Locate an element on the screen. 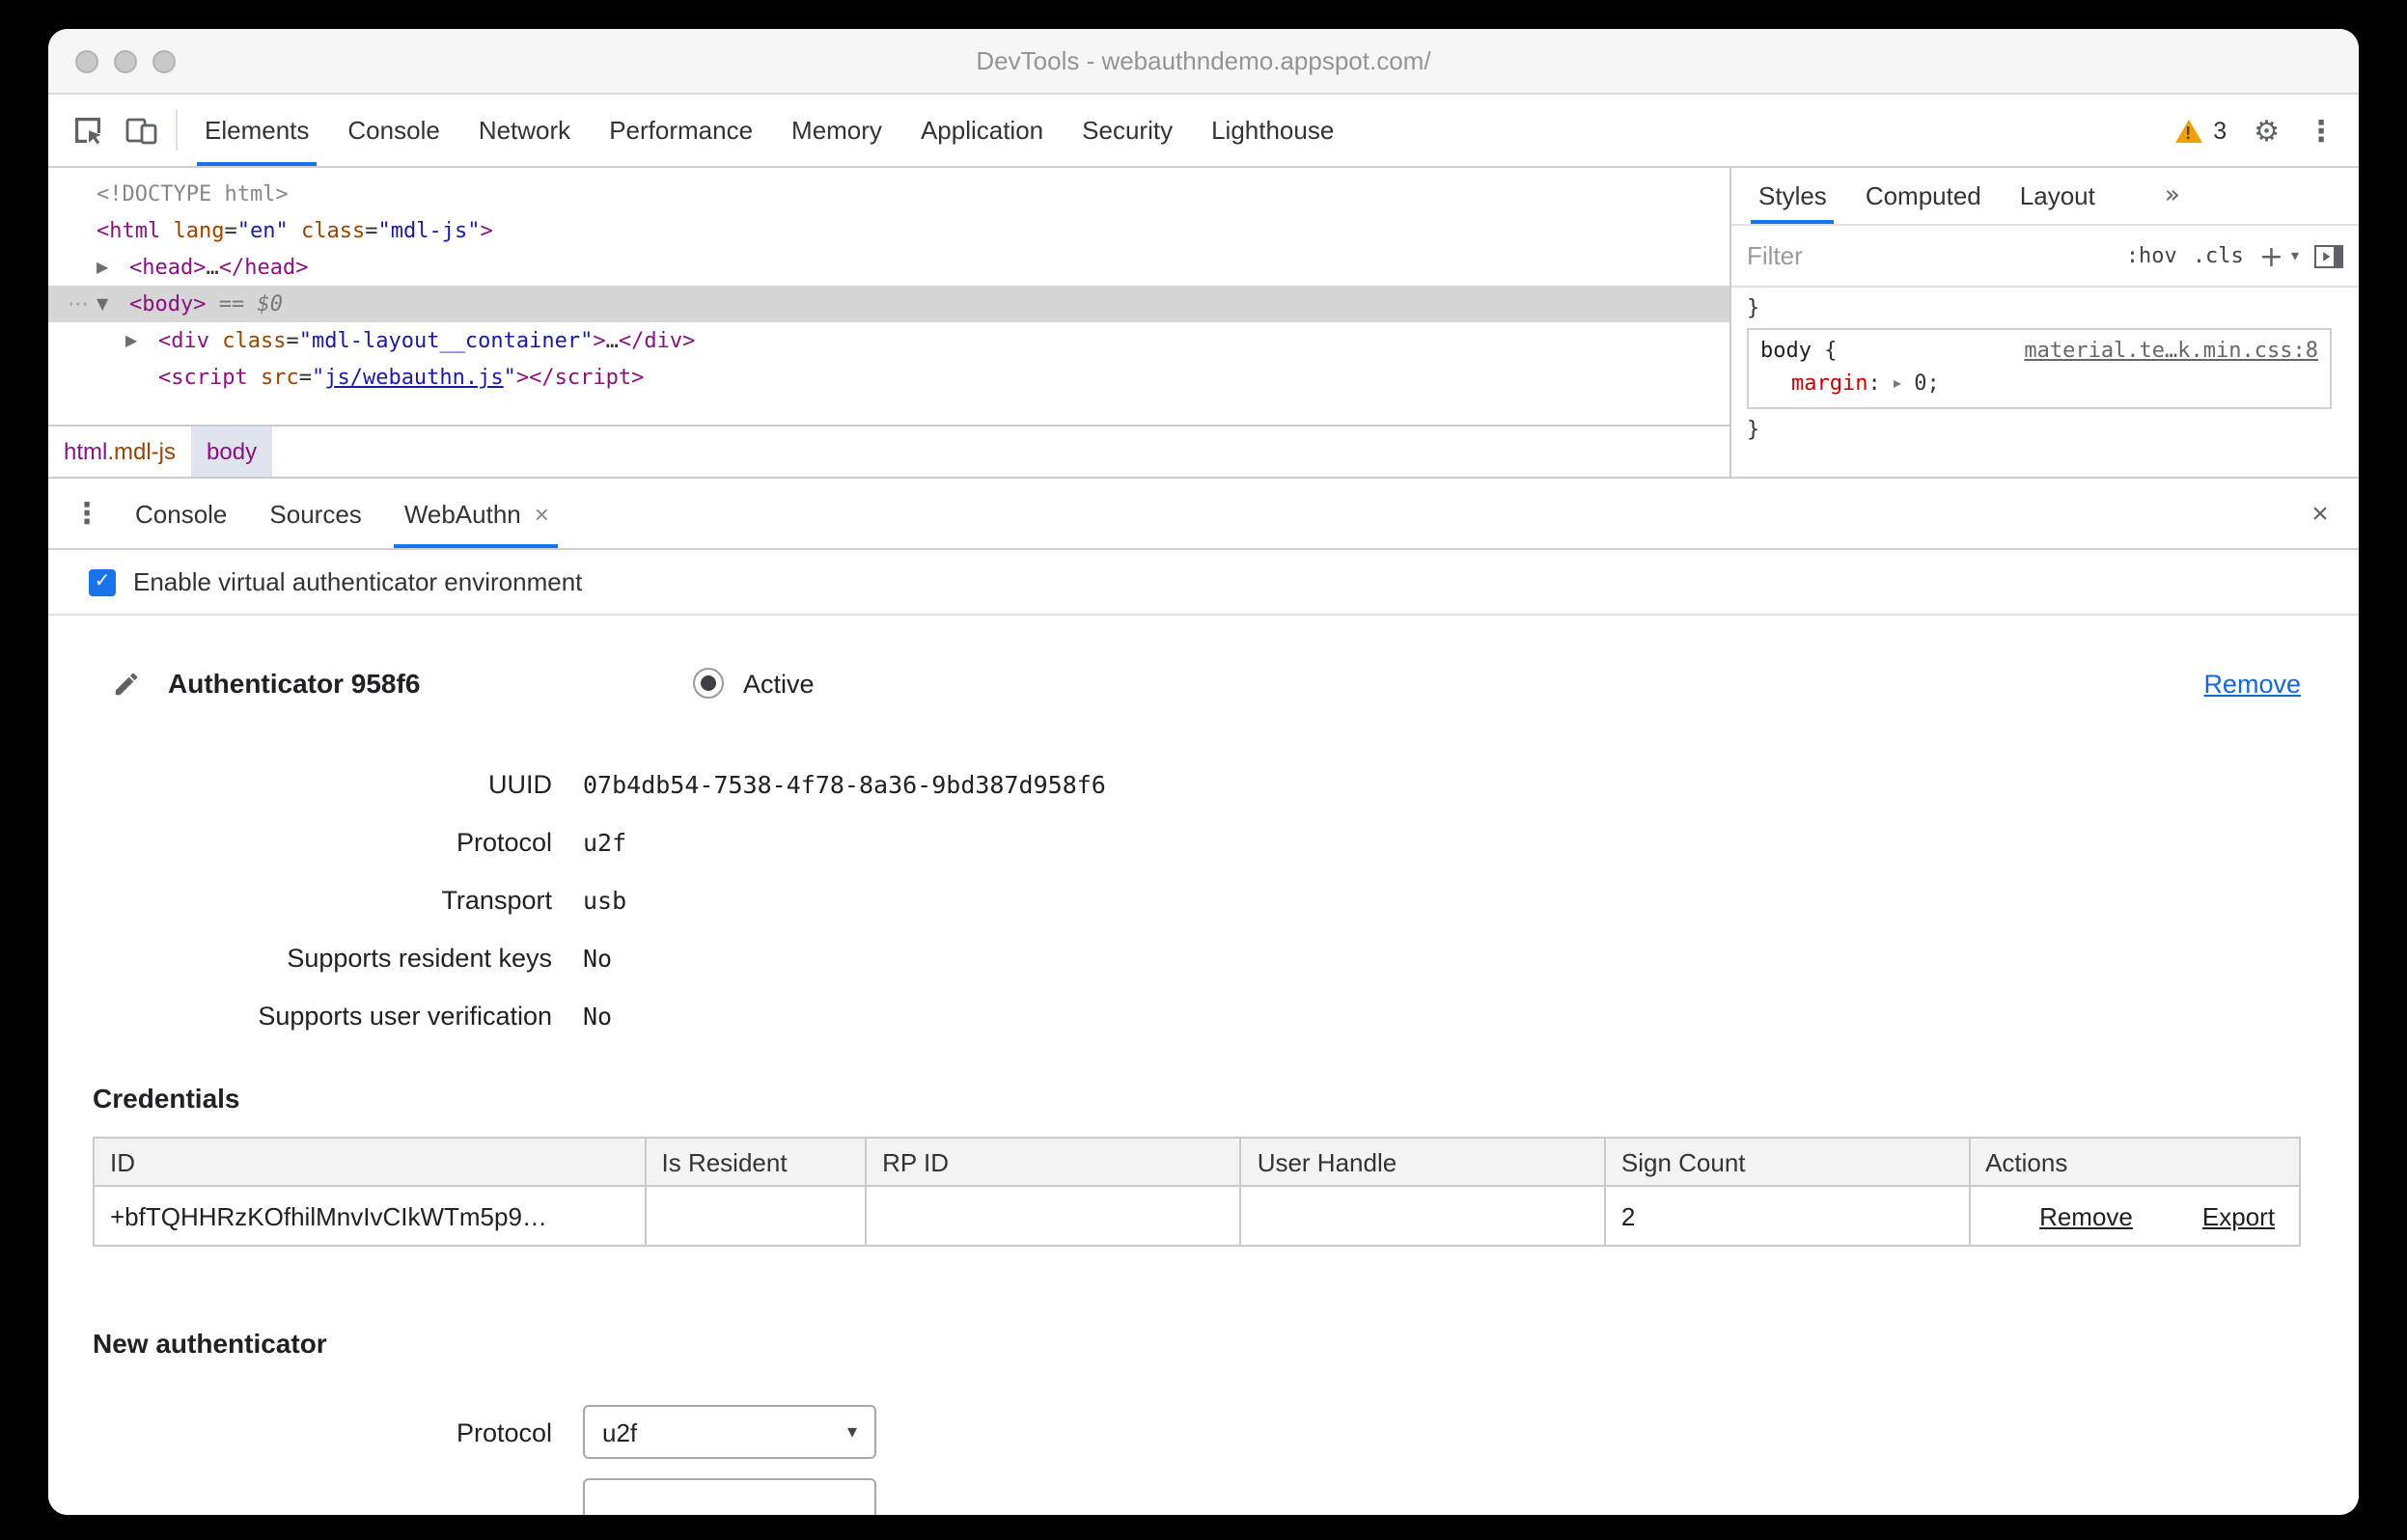  enable-virtual-authenticator-checkbox: ✓ is located at coordinates (102, 581).